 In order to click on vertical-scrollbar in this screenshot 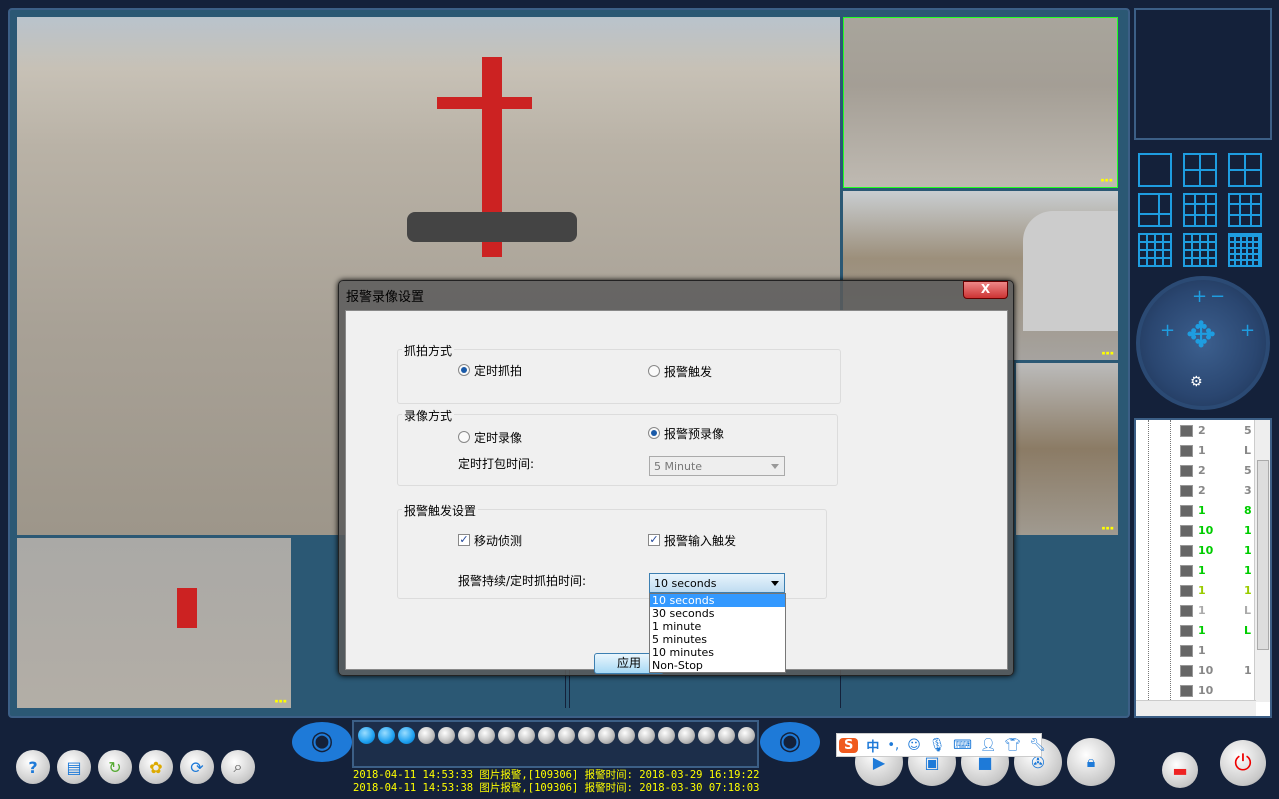, I will do `click(1262, 561)`.